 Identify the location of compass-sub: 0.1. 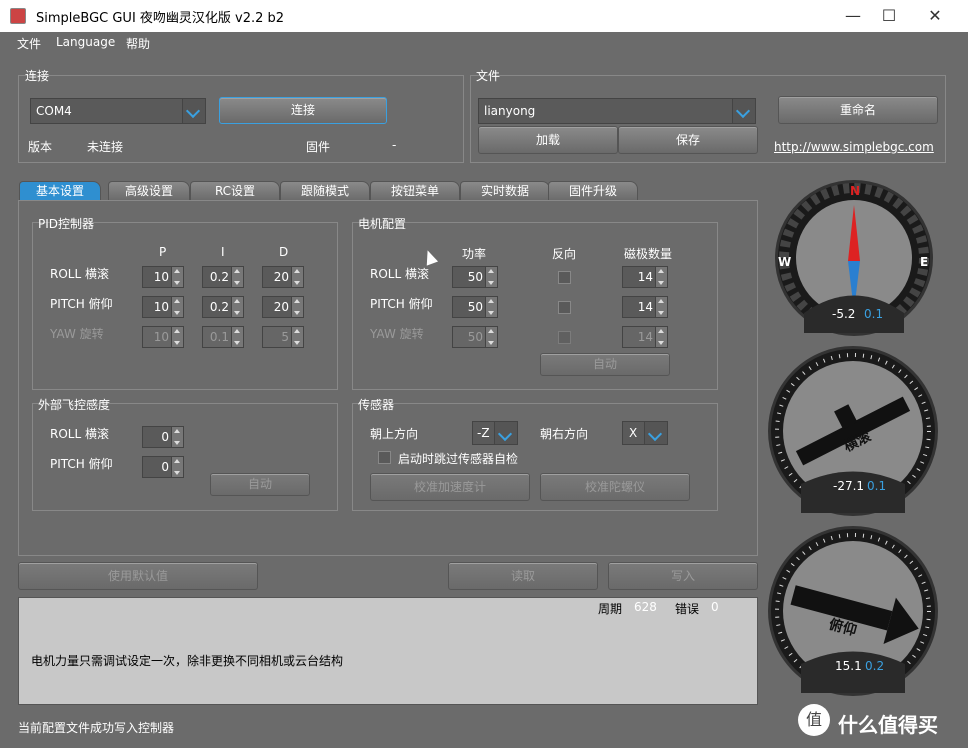
(874, 314).